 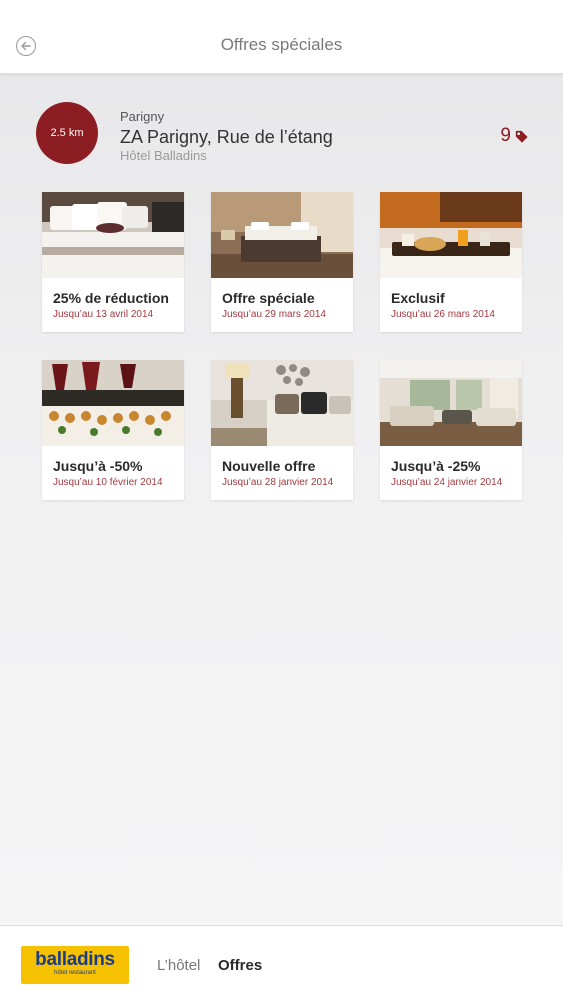 I want to click on offer-title: Offre spéciale, so click(x=268, y=298).